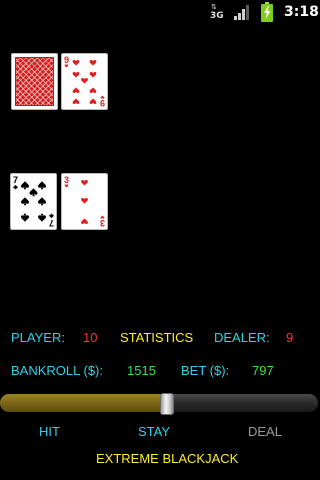 This screenshot has height=480, width=320. I want to click on bankroll-label: BANKROLL ($):, so click(57, 370).